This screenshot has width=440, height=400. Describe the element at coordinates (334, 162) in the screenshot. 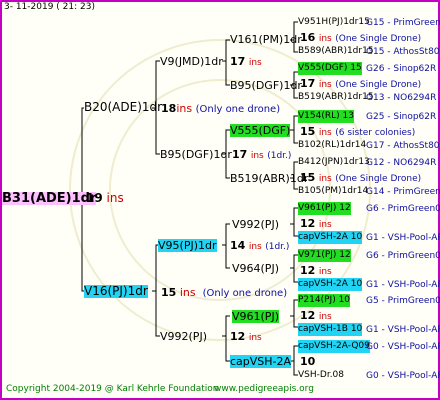

I see `gen4-sire-line-3: B412(JPN)1dr13` at that location.